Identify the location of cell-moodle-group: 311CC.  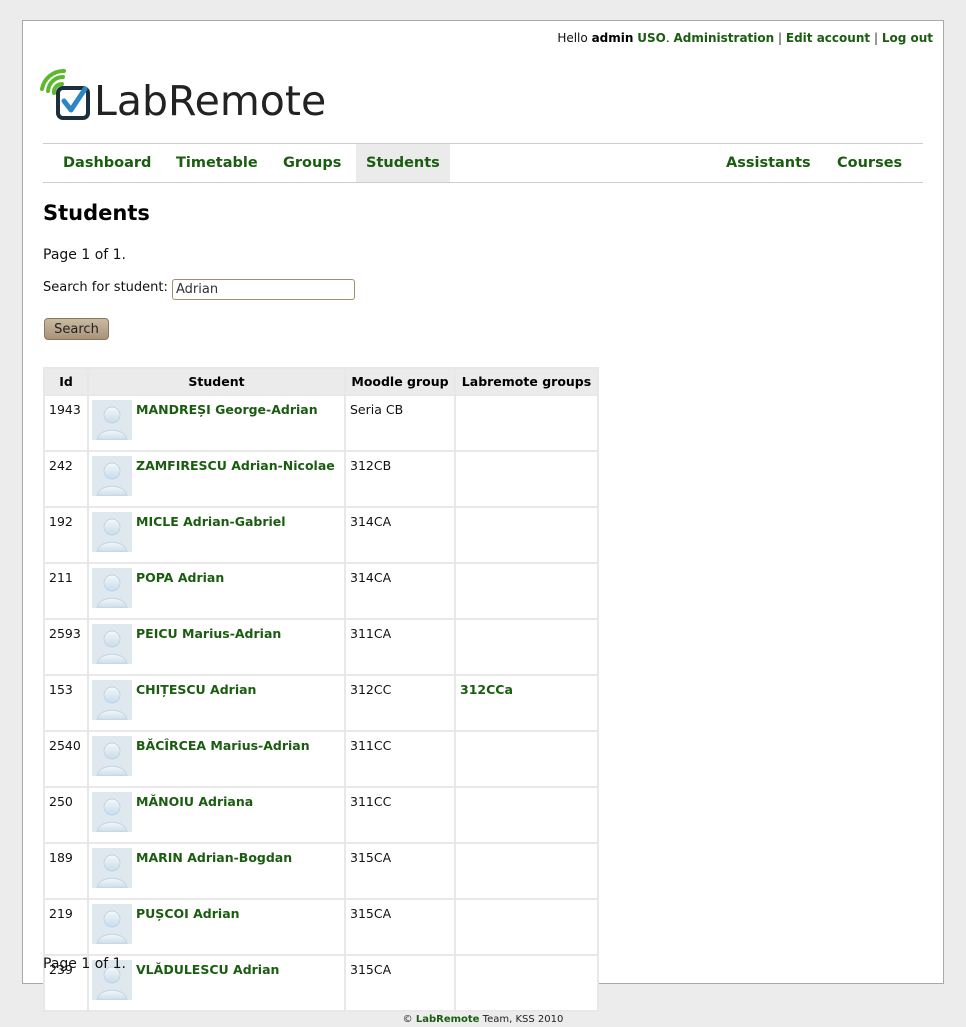
(400, 759).